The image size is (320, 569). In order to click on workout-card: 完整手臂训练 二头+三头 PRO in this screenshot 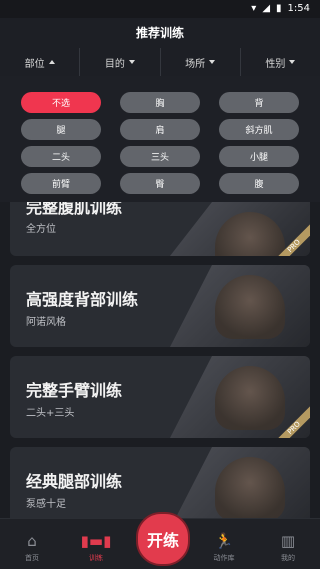, I will do `click(160, 397)`.